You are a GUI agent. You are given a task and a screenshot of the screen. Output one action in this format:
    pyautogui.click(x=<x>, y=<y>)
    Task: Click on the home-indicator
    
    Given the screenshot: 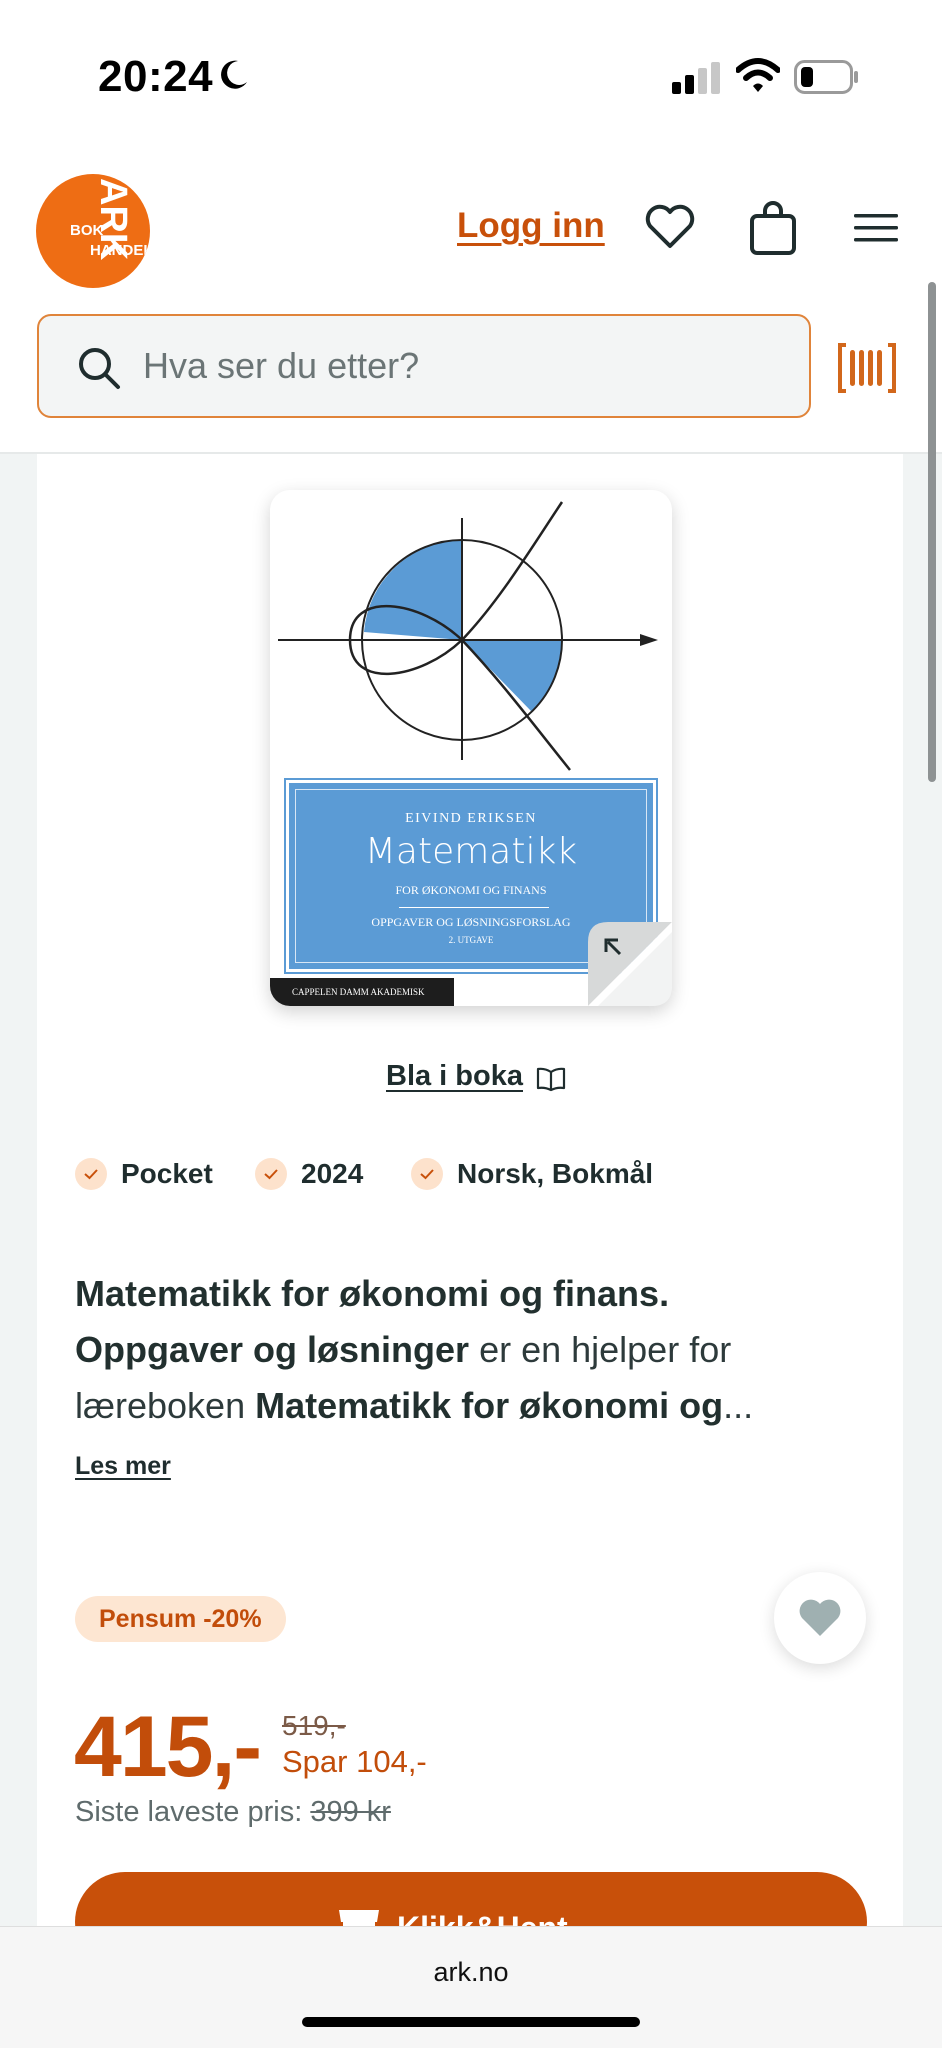 What is the action you would take?
    pyautogui.click(x=471, y=2022)
    